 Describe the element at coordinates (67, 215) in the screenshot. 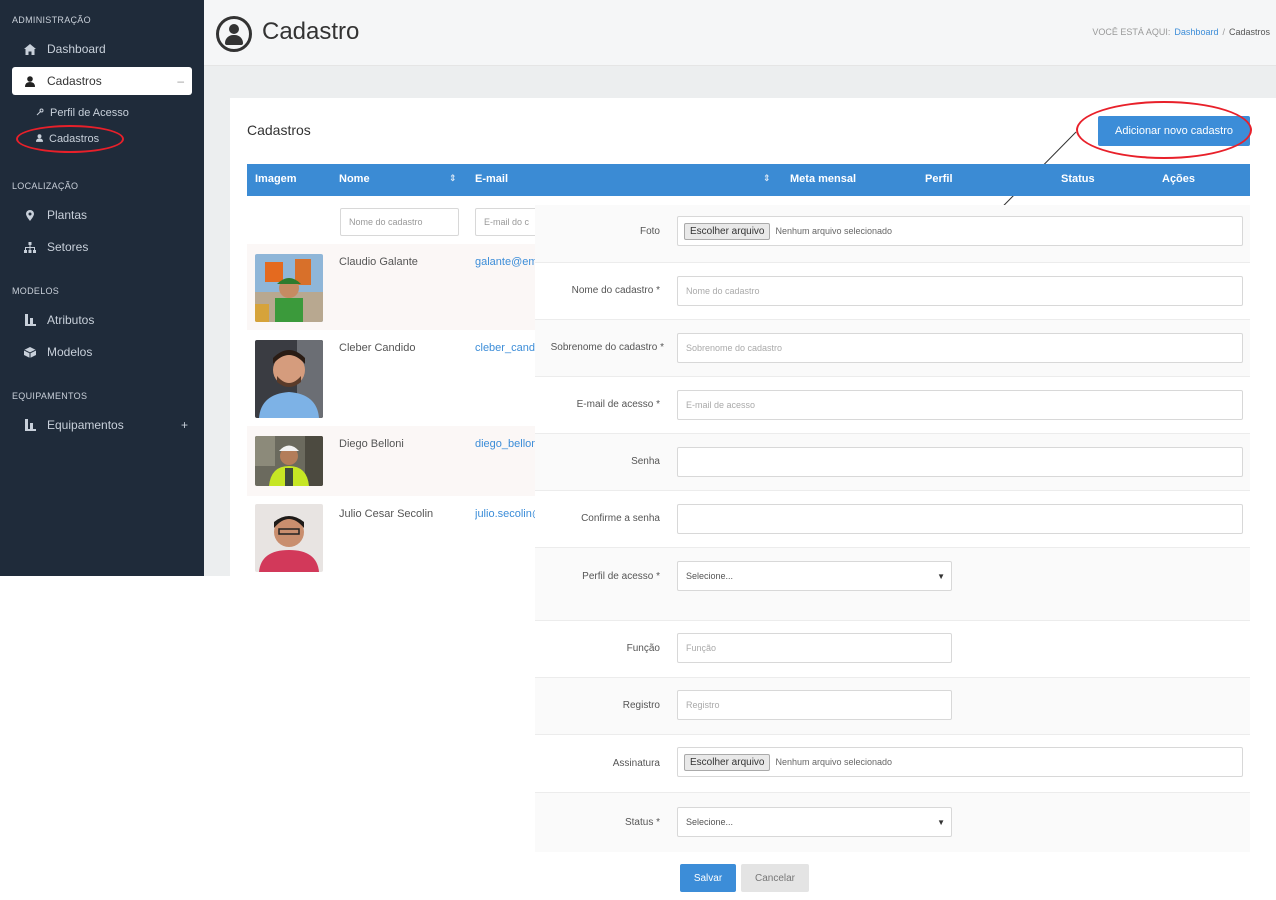

I see `sidebar-item-label: Plantas` at that location.